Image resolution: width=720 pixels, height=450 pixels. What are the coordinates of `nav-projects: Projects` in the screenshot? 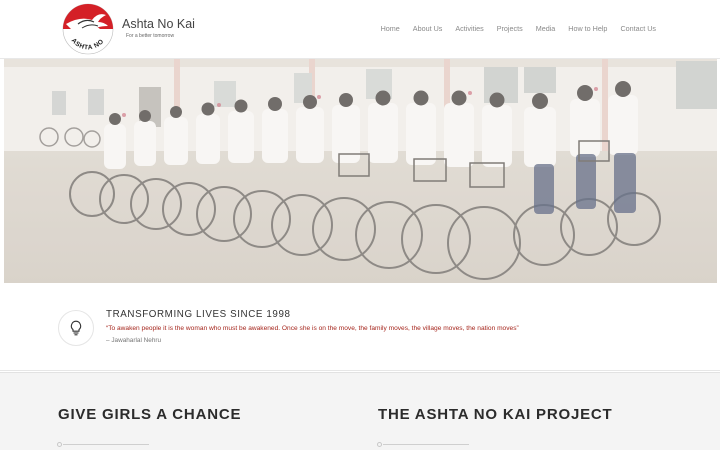 It's located at (510, 28).